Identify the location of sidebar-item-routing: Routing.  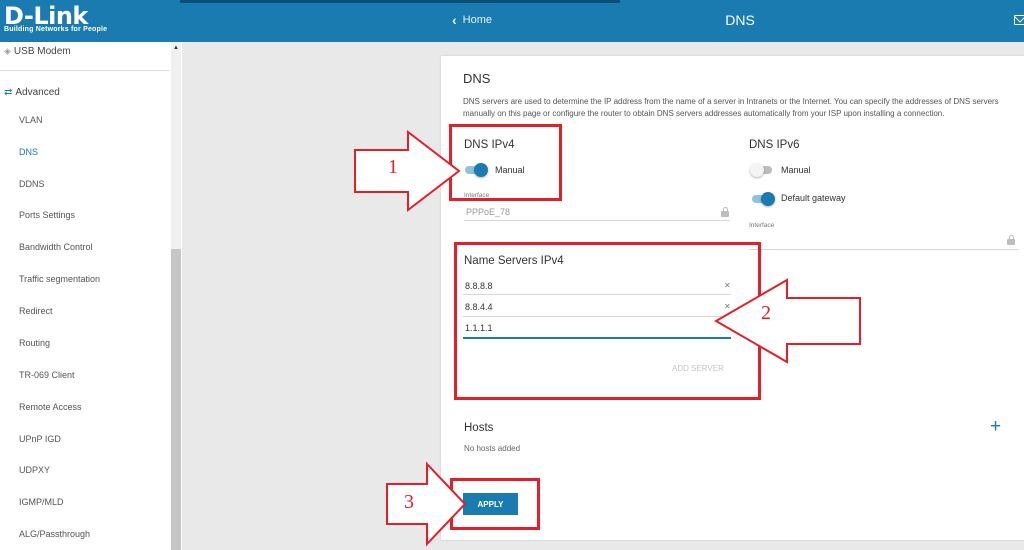
(34, 343).